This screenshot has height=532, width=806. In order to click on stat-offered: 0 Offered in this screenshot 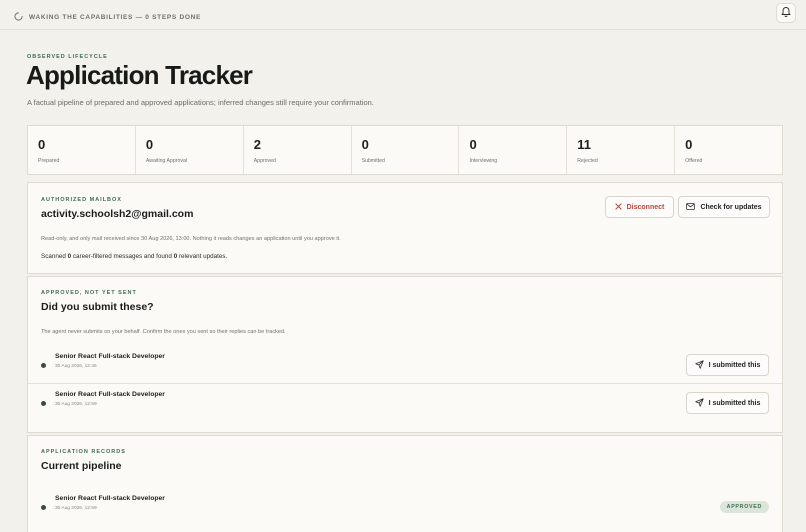, I will do `click(728, 150)`.